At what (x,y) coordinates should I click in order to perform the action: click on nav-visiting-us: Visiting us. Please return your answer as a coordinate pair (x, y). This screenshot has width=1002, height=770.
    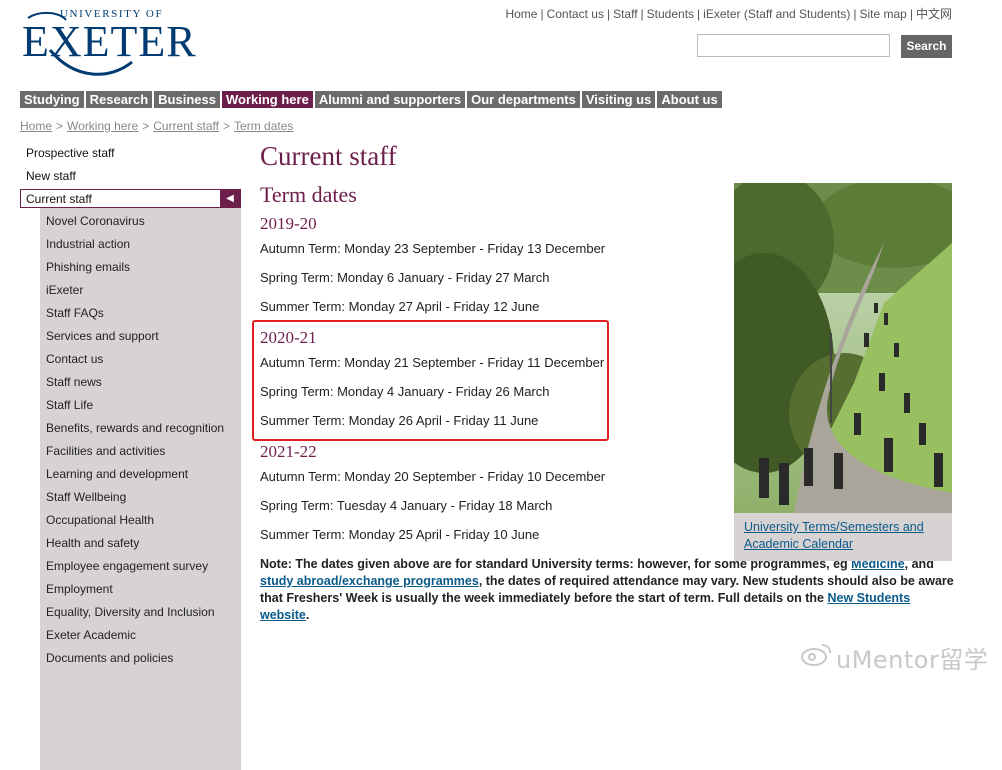
    Looking at the image, I should click on (618, 99).